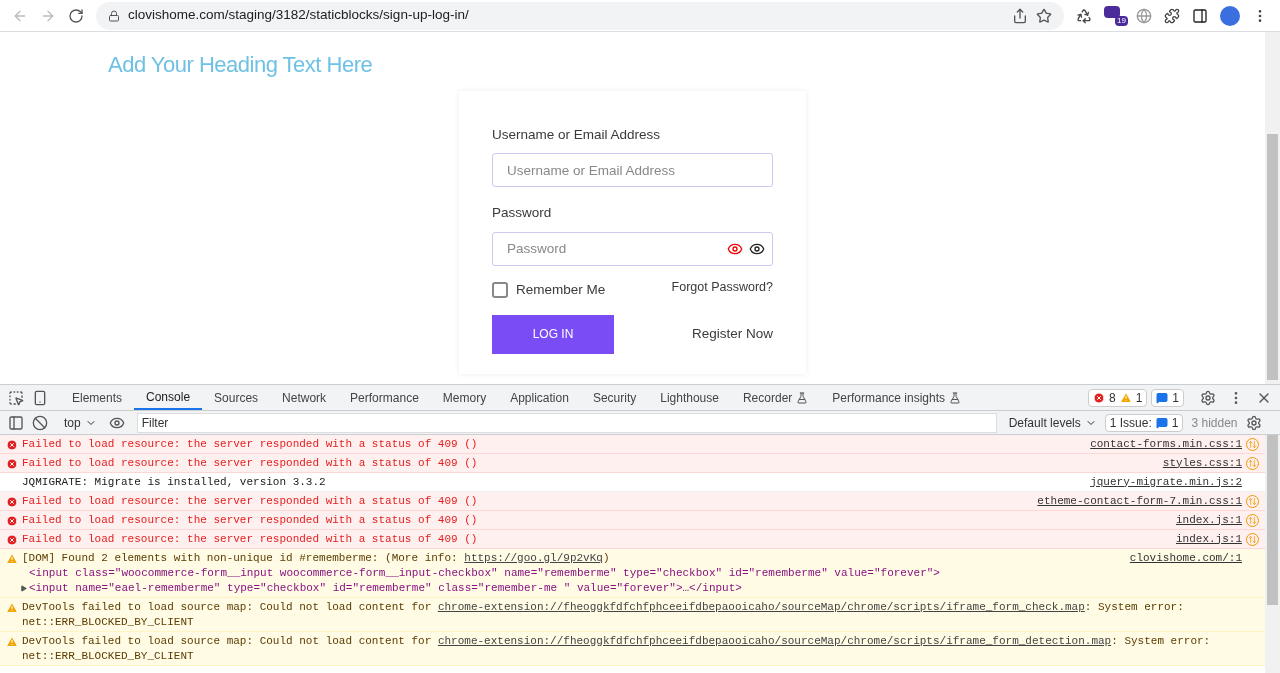 This screenshot has width=1280, height=673. What do you see at coordinates (689, 397) in the screenshot?
I see `devtools-tab: Lighthouse` at bounding box center [689, 397].